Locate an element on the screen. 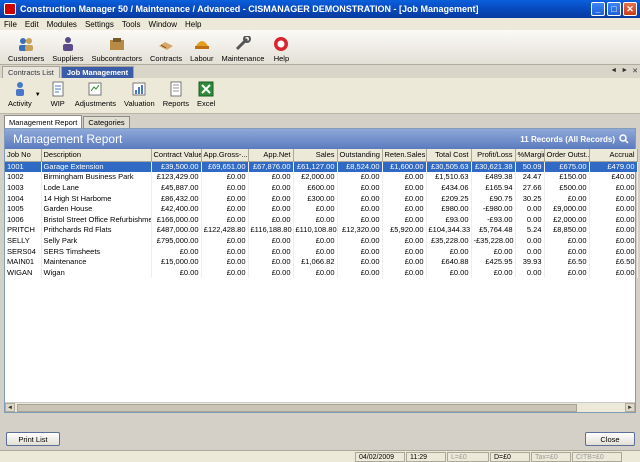 The width and height of the screenshot is (640, 462). table-cell: £1,510.63 is located at coordinates (449, 177).